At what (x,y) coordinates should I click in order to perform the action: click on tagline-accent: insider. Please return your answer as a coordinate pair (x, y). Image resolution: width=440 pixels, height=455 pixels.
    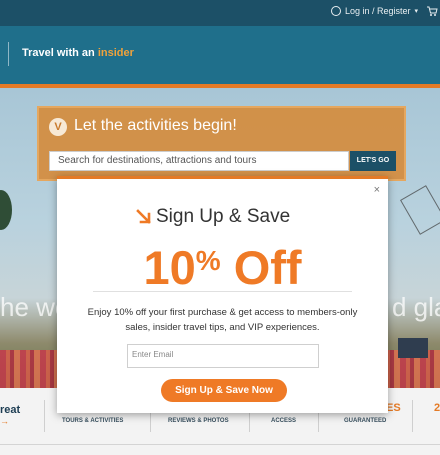
    Looking at the image, I should click on (115, 53).